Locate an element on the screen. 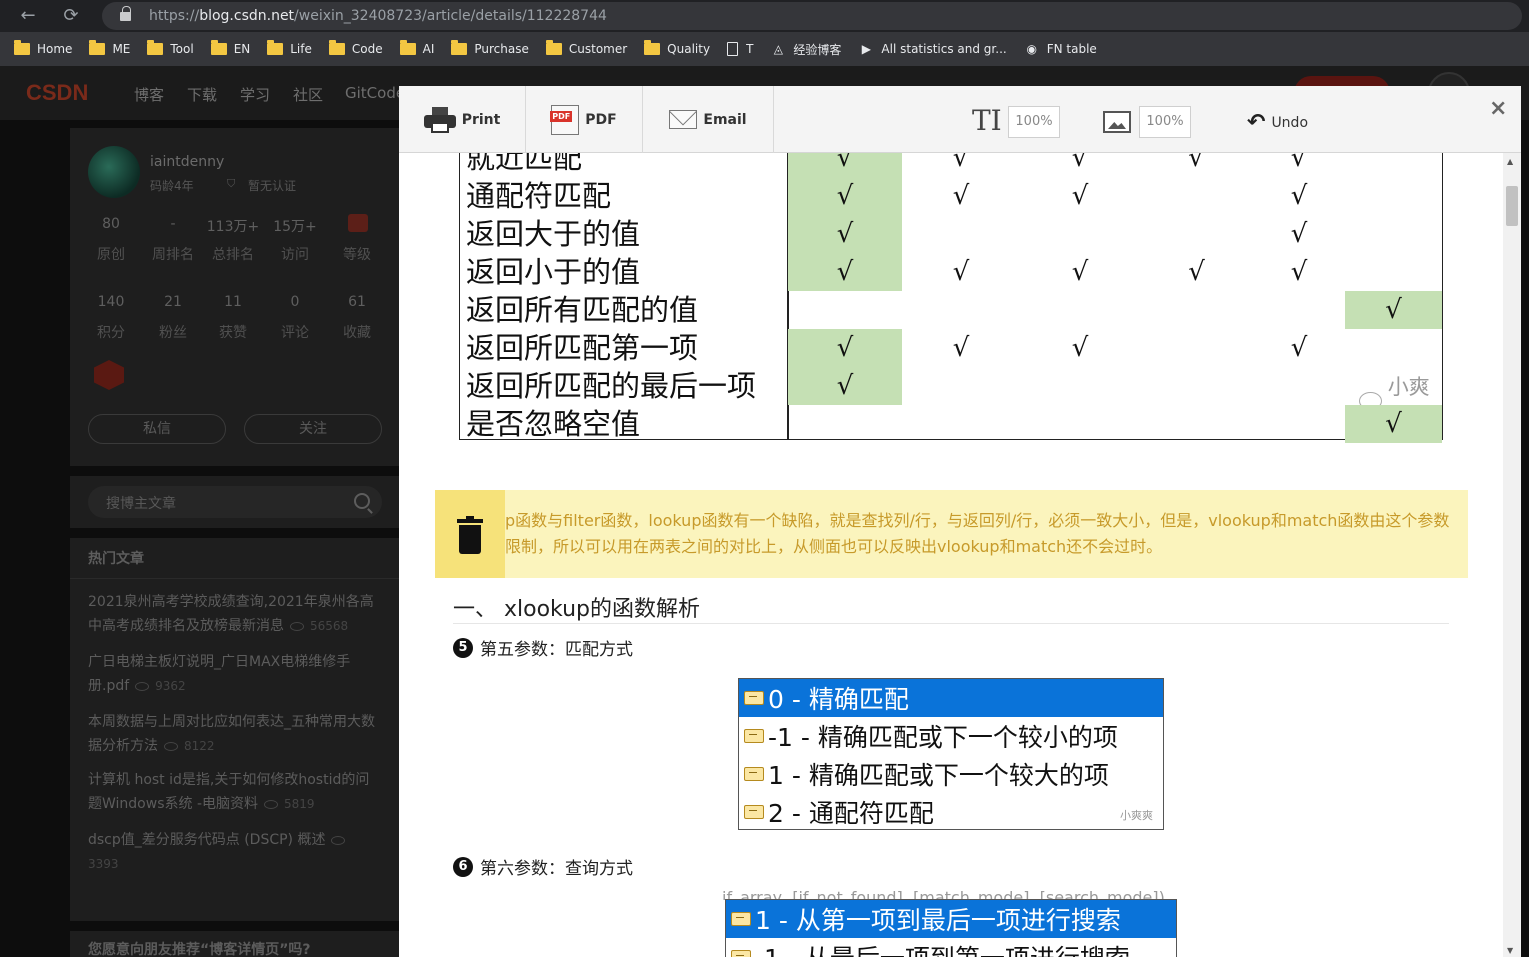 The image size is (1529, 957). nav-learn: 学习 is located at coordinates (255, 94).